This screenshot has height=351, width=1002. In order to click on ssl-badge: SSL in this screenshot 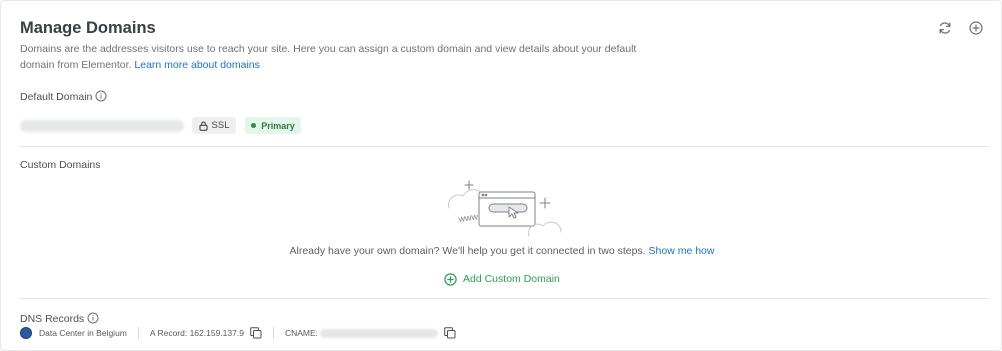, I will do `click(214, 125)`.